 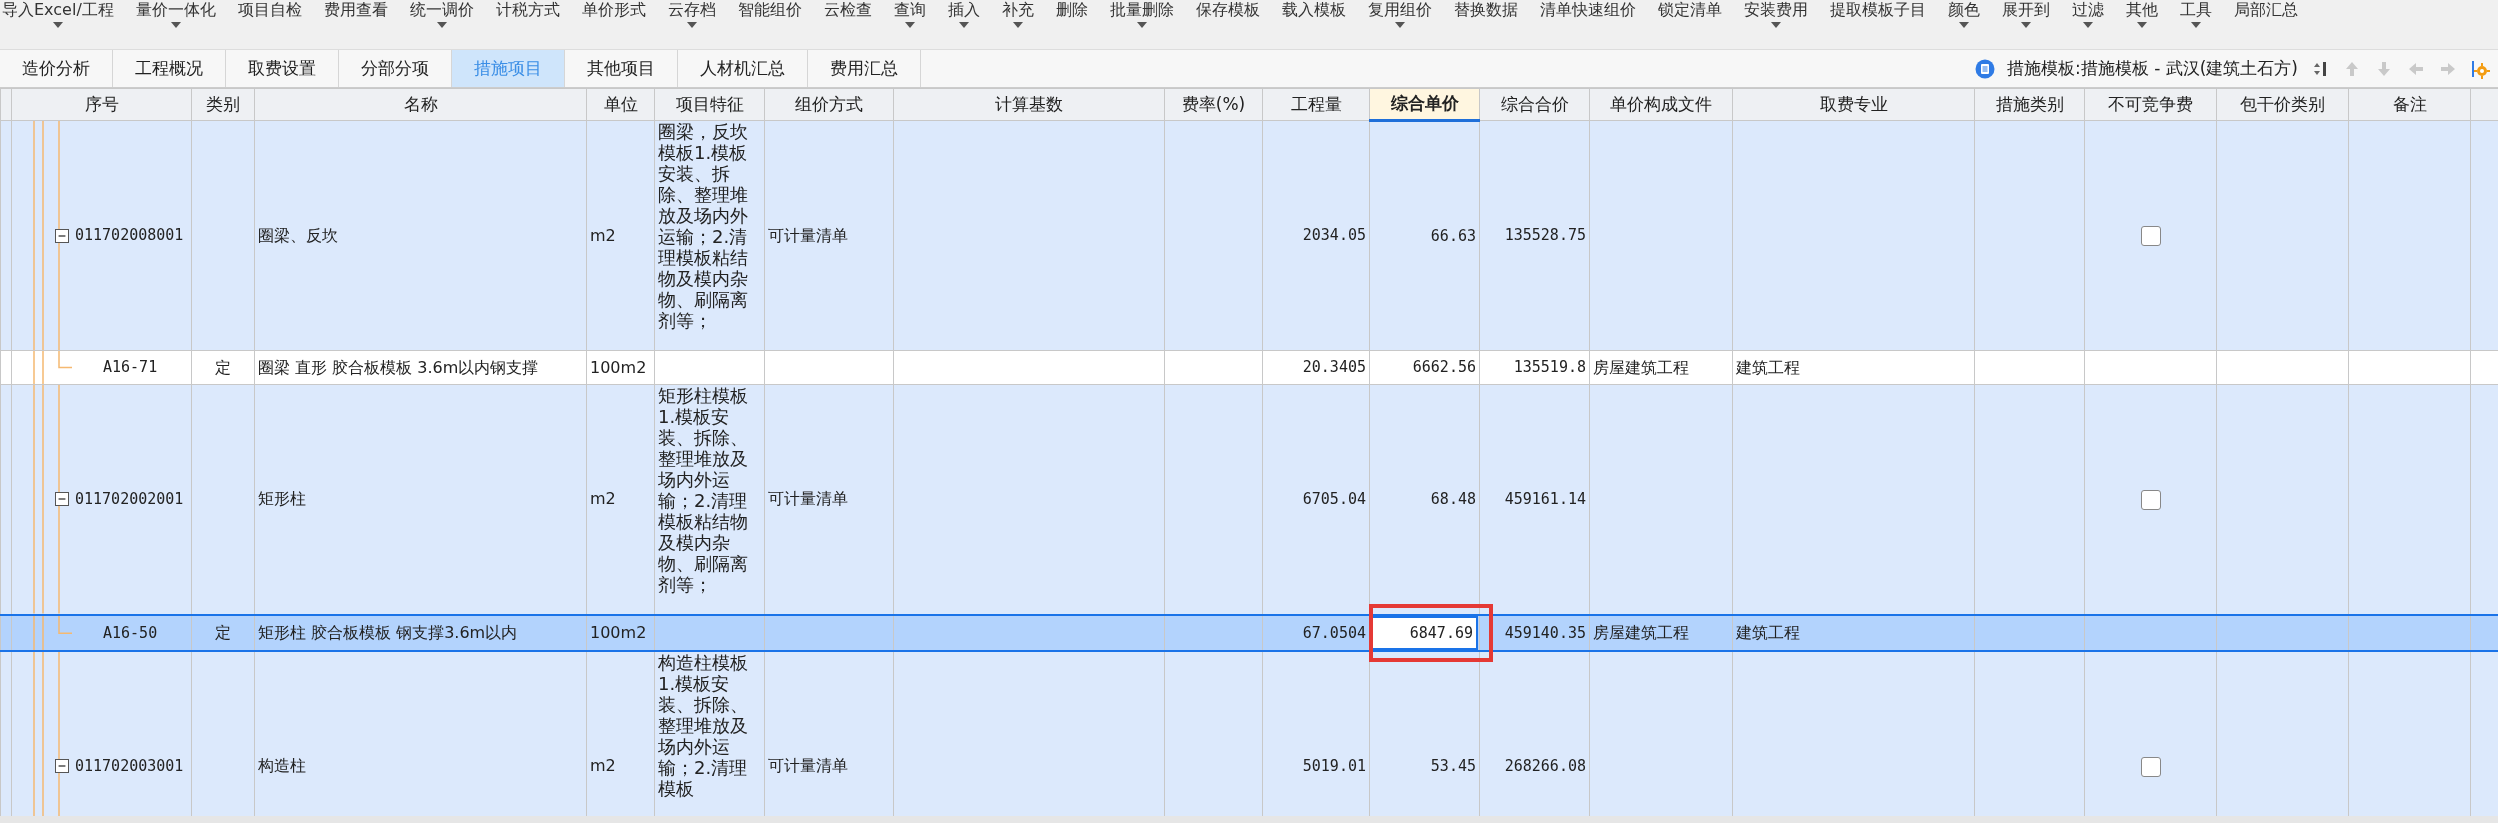 I want to click on column-header: 名称, so click(x=420, y=104).